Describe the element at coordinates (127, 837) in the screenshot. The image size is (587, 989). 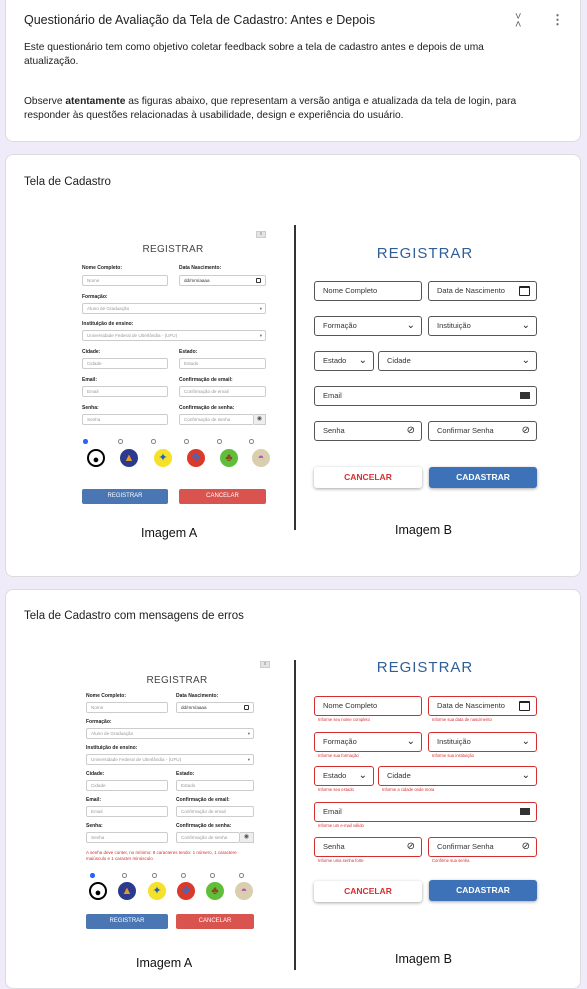
I see `senha-input: Senha` at that location.